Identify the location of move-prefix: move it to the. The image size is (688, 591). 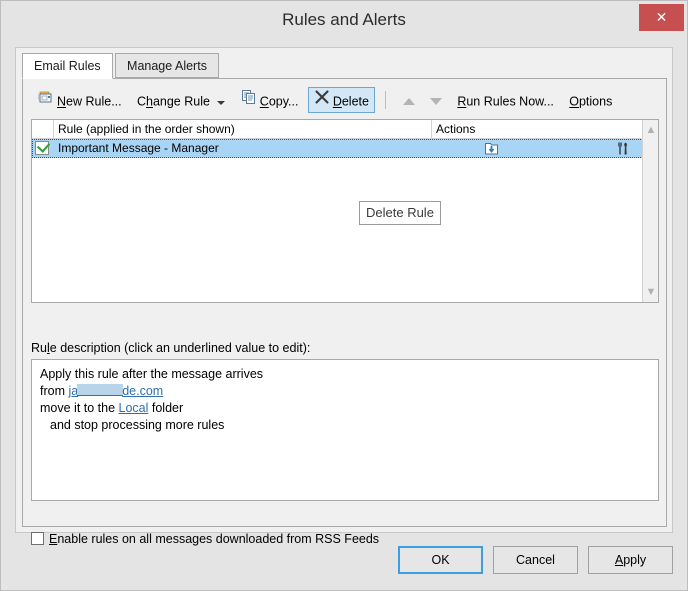
(79, 408).